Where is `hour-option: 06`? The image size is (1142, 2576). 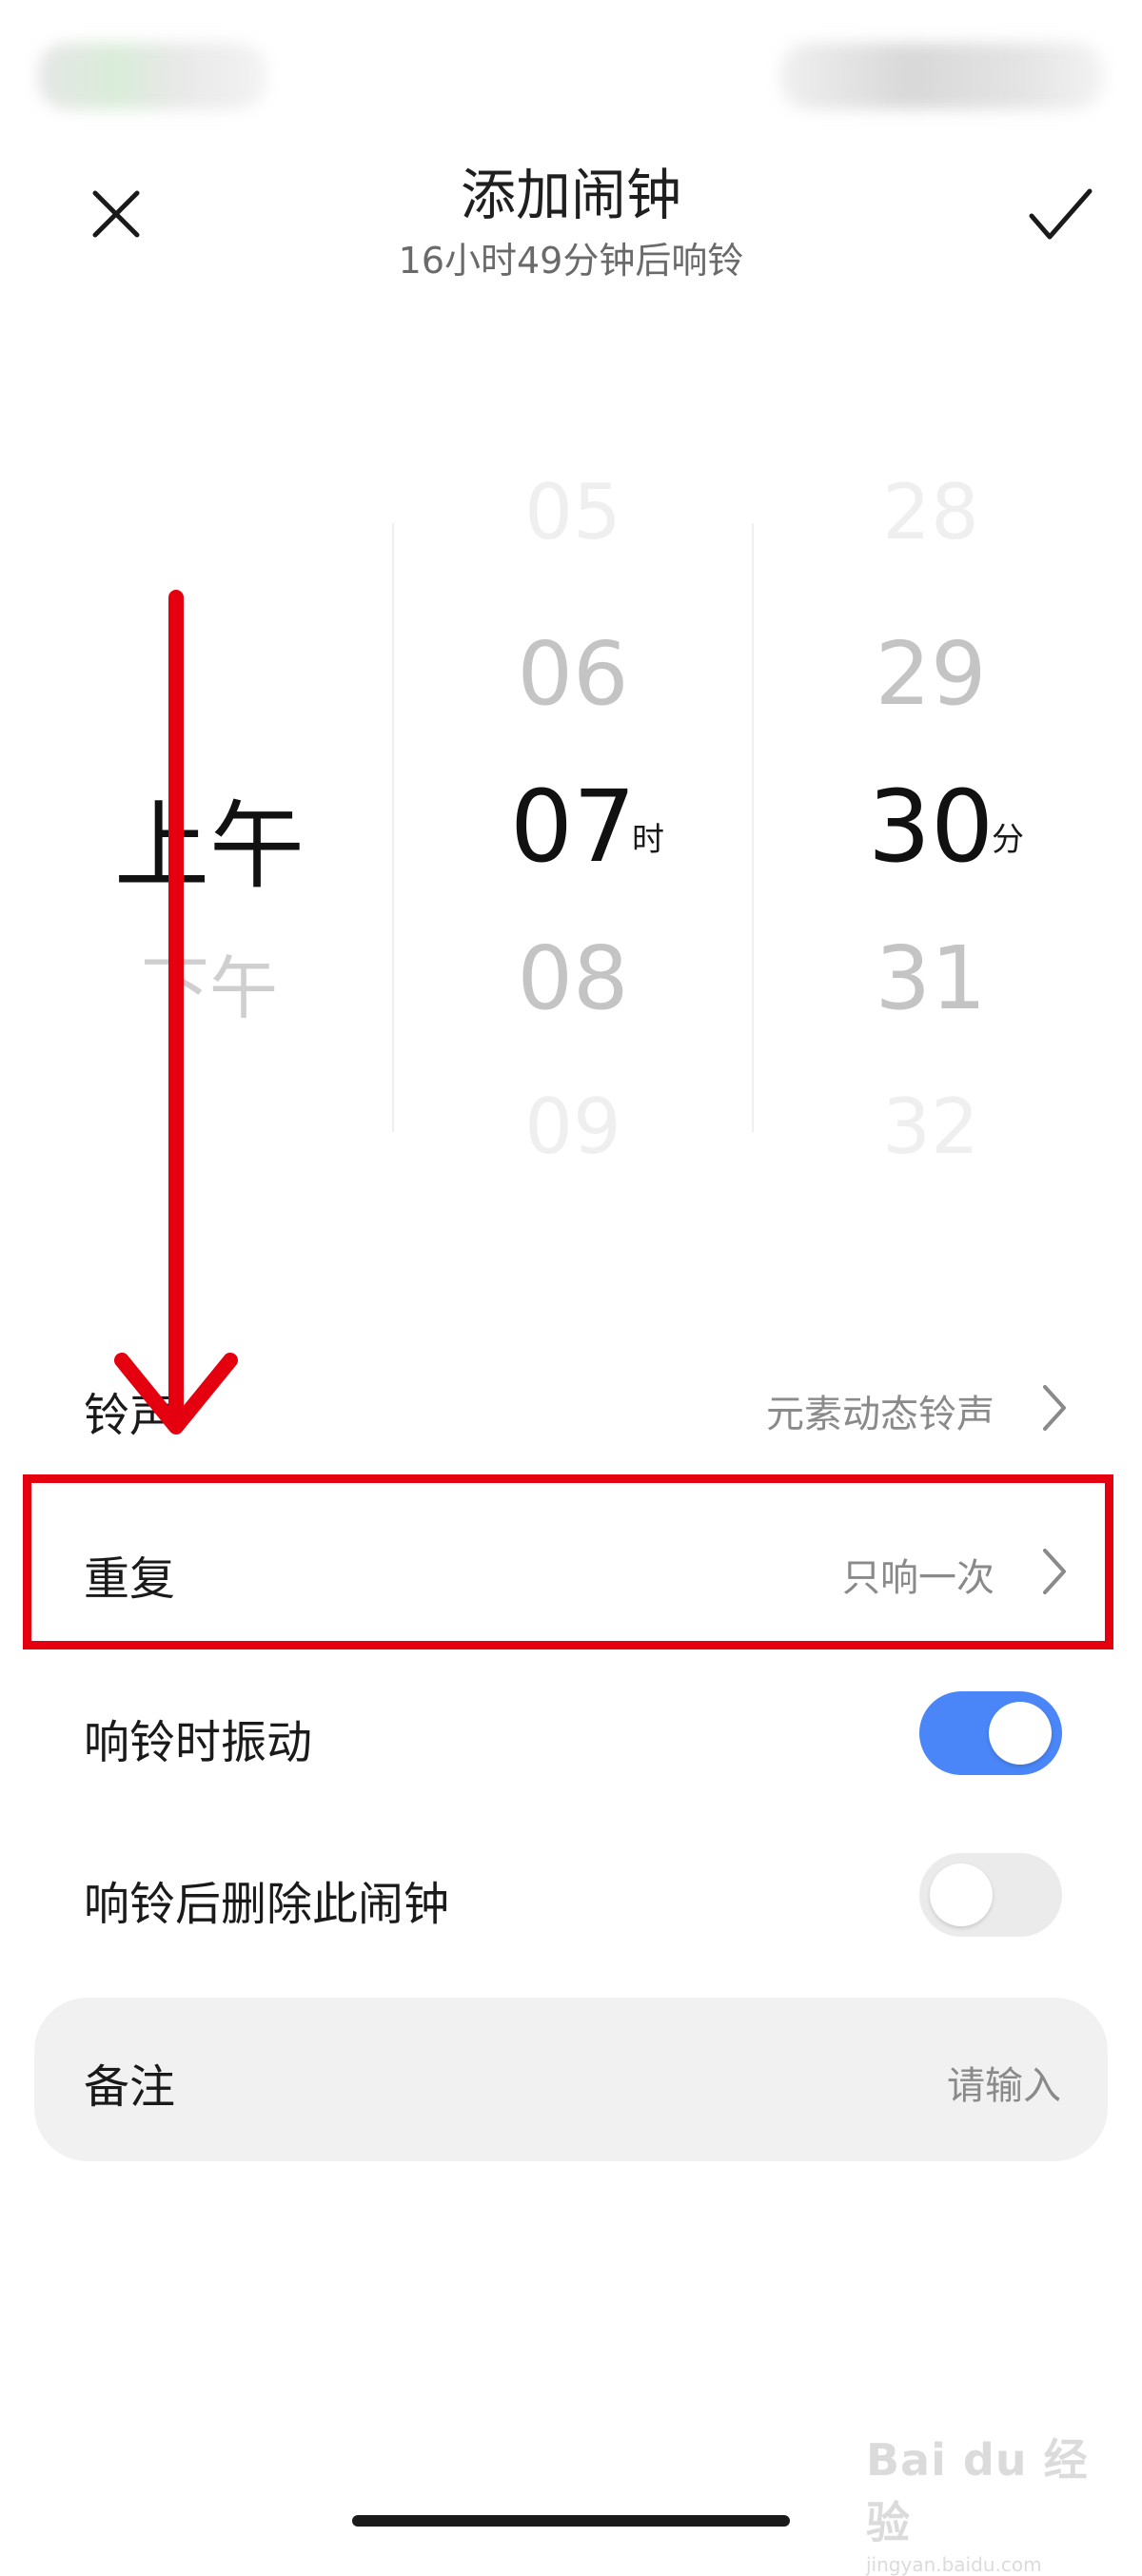 hour-option: 06 is located at coordinates (573, 674).